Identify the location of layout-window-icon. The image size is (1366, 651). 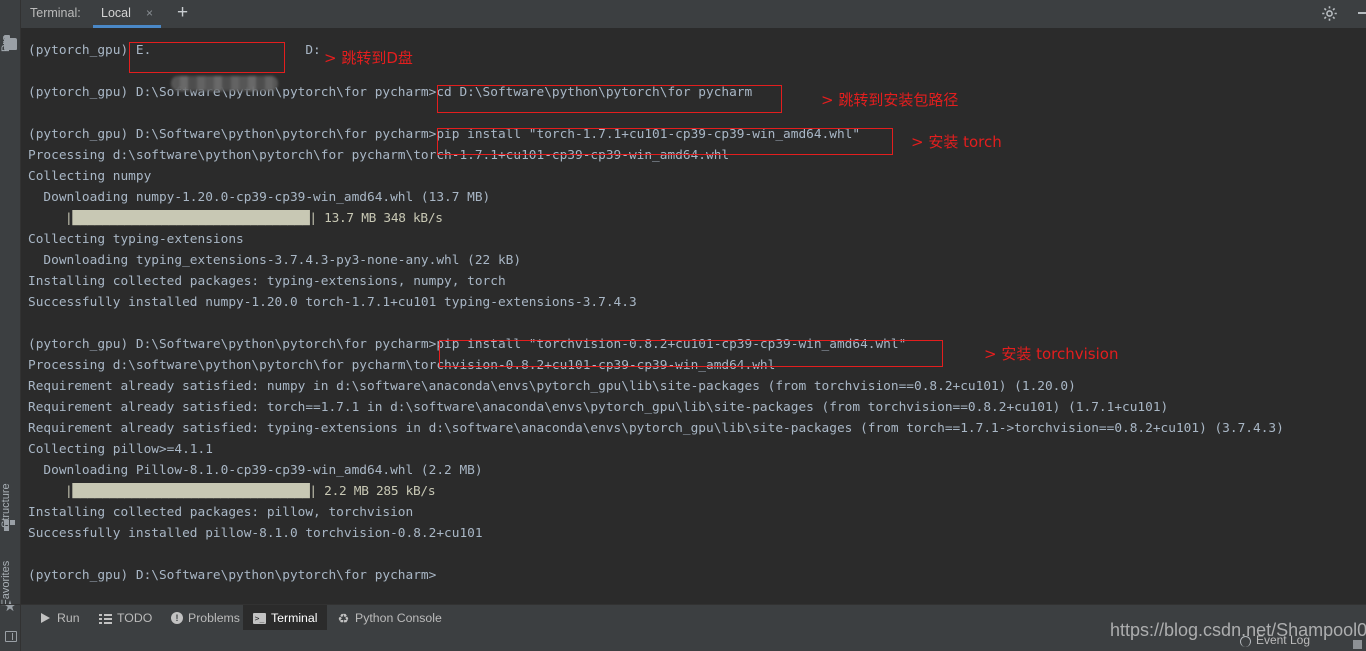
(11, 636).